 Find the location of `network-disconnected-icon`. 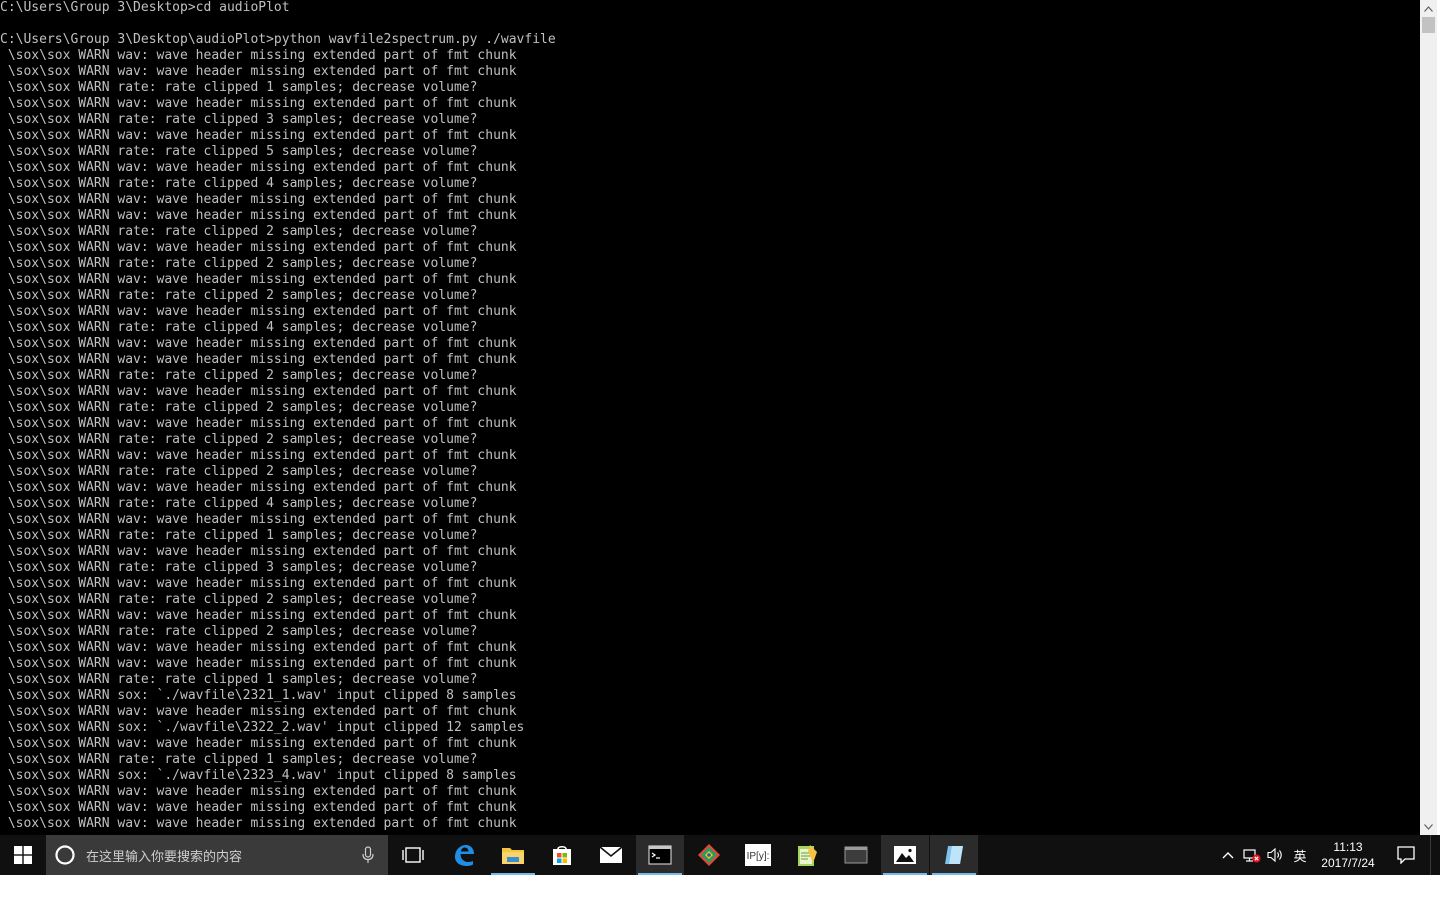

network-disconnected-icon is located at coordinates (1252, 856).